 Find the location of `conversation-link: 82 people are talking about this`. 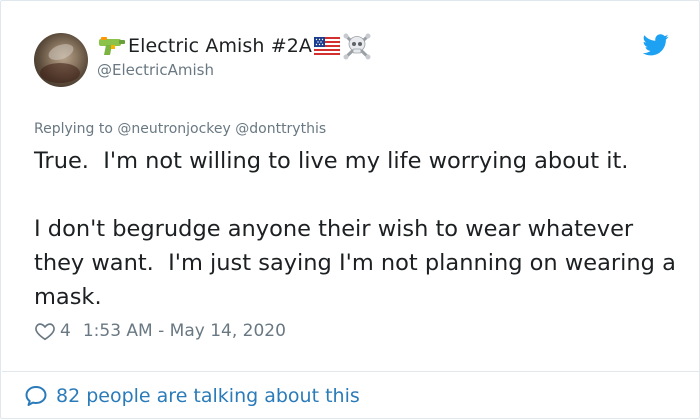

conversation-link: 82 people are talking about this is located at coordinates (192, 396).